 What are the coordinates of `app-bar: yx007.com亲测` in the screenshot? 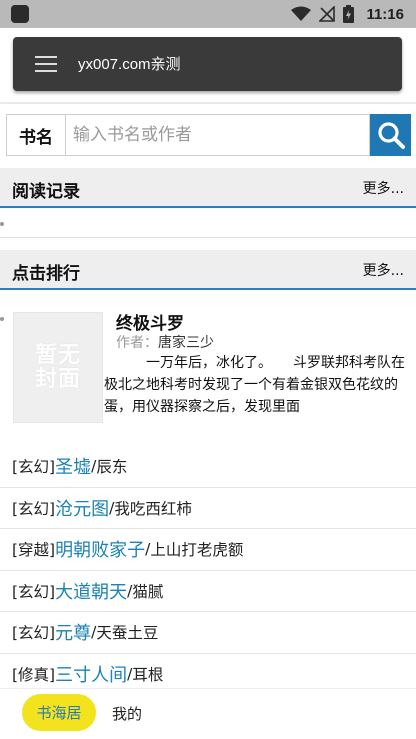 It's located at (207, 64).